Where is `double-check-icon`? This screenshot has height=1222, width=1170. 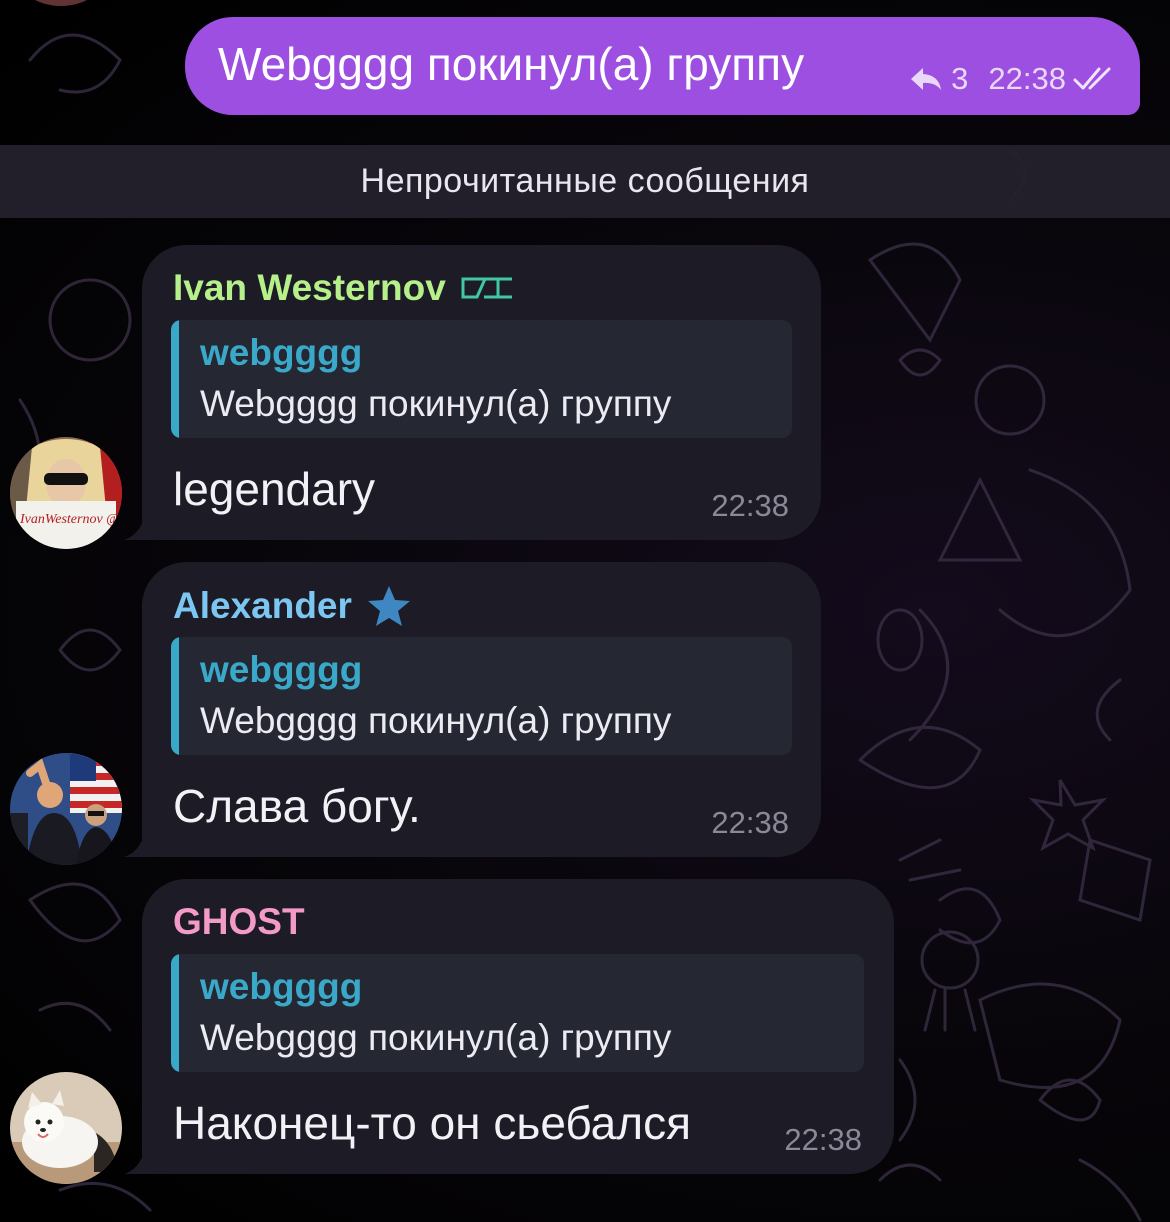 double-check-icon is located at coordinates (1092, 78).